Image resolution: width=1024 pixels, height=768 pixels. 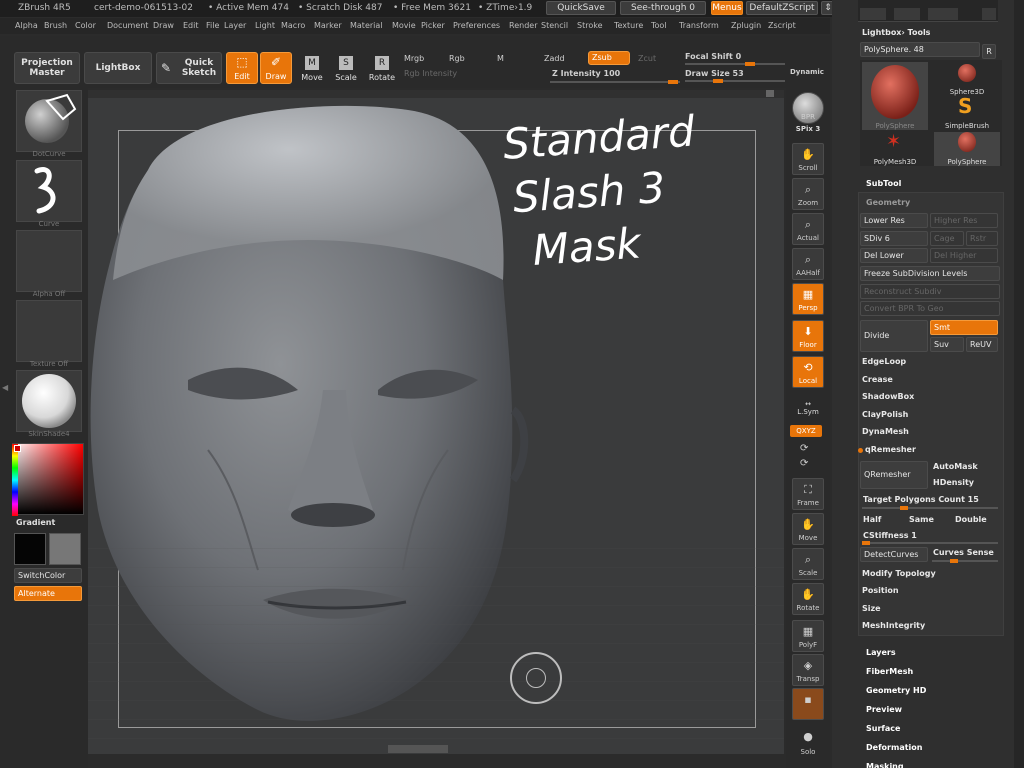 I want to click on scale-view-button: ⌕ Scale, so click(x=808, y=564).